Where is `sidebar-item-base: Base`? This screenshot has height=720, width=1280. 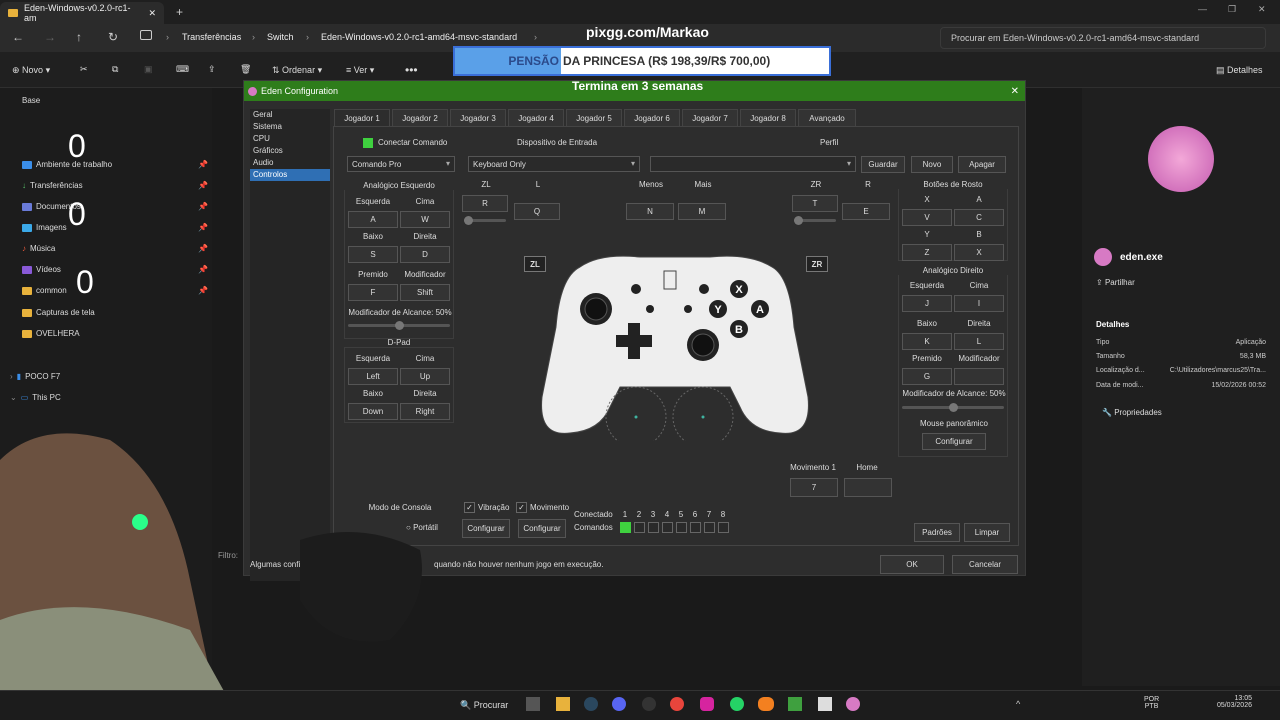 sidebar-item-base: Base is located at coordinates (31, 100).